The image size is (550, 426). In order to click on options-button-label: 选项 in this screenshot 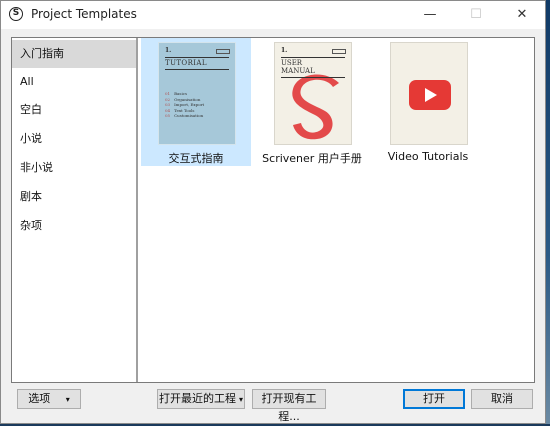, I will do `click(39, 398)`.